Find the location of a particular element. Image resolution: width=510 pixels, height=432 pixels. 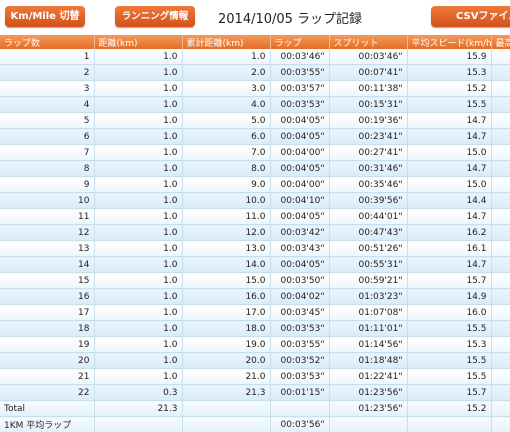

table-row: 1 1.0 1.0 00:03'46" 00:03'46" 15.9 is located at coordinates (255, 57).